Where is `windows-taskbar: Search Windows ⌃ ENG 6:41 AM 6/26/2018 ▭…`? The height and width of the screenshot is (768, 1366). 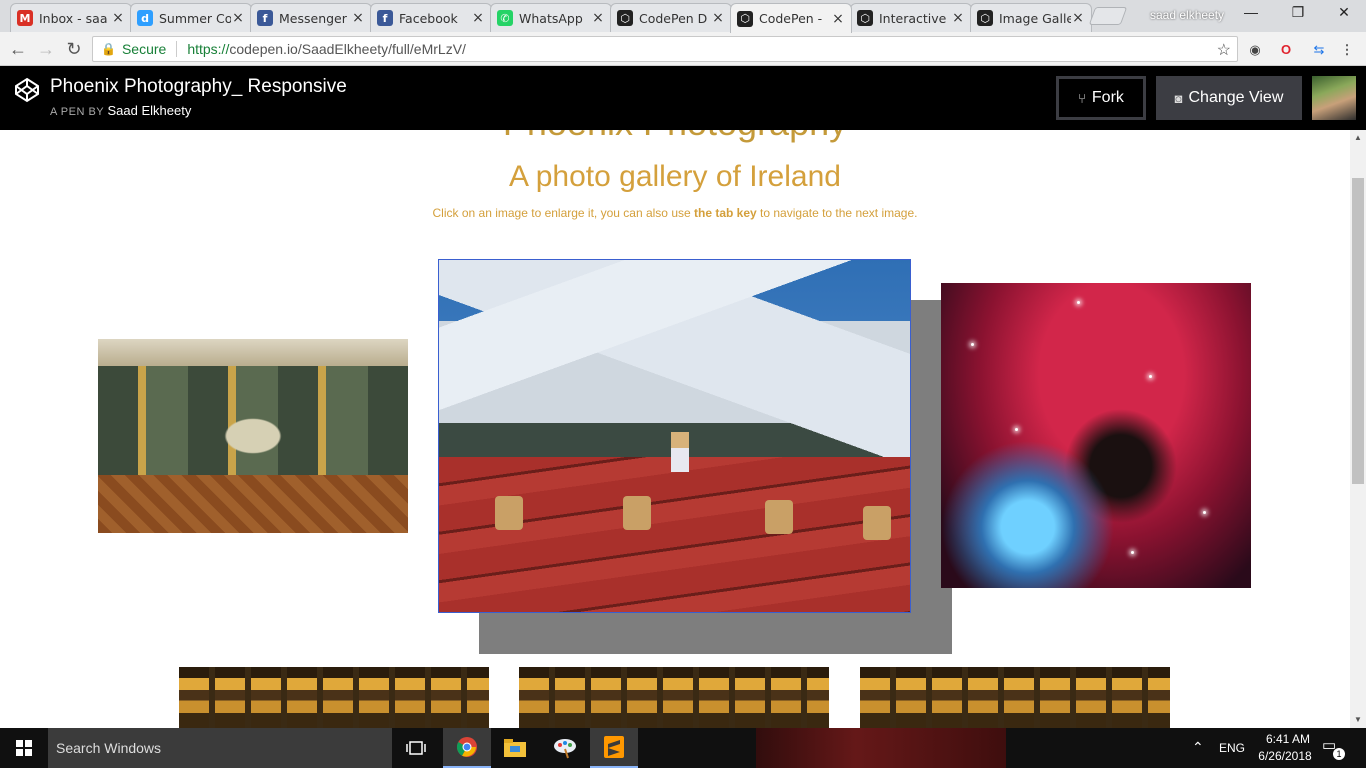 windows-taskbar: Search Windows ⌃ ENG 6:41 AM 6/26/2018 ▭… is located at coordinates (683, 748).